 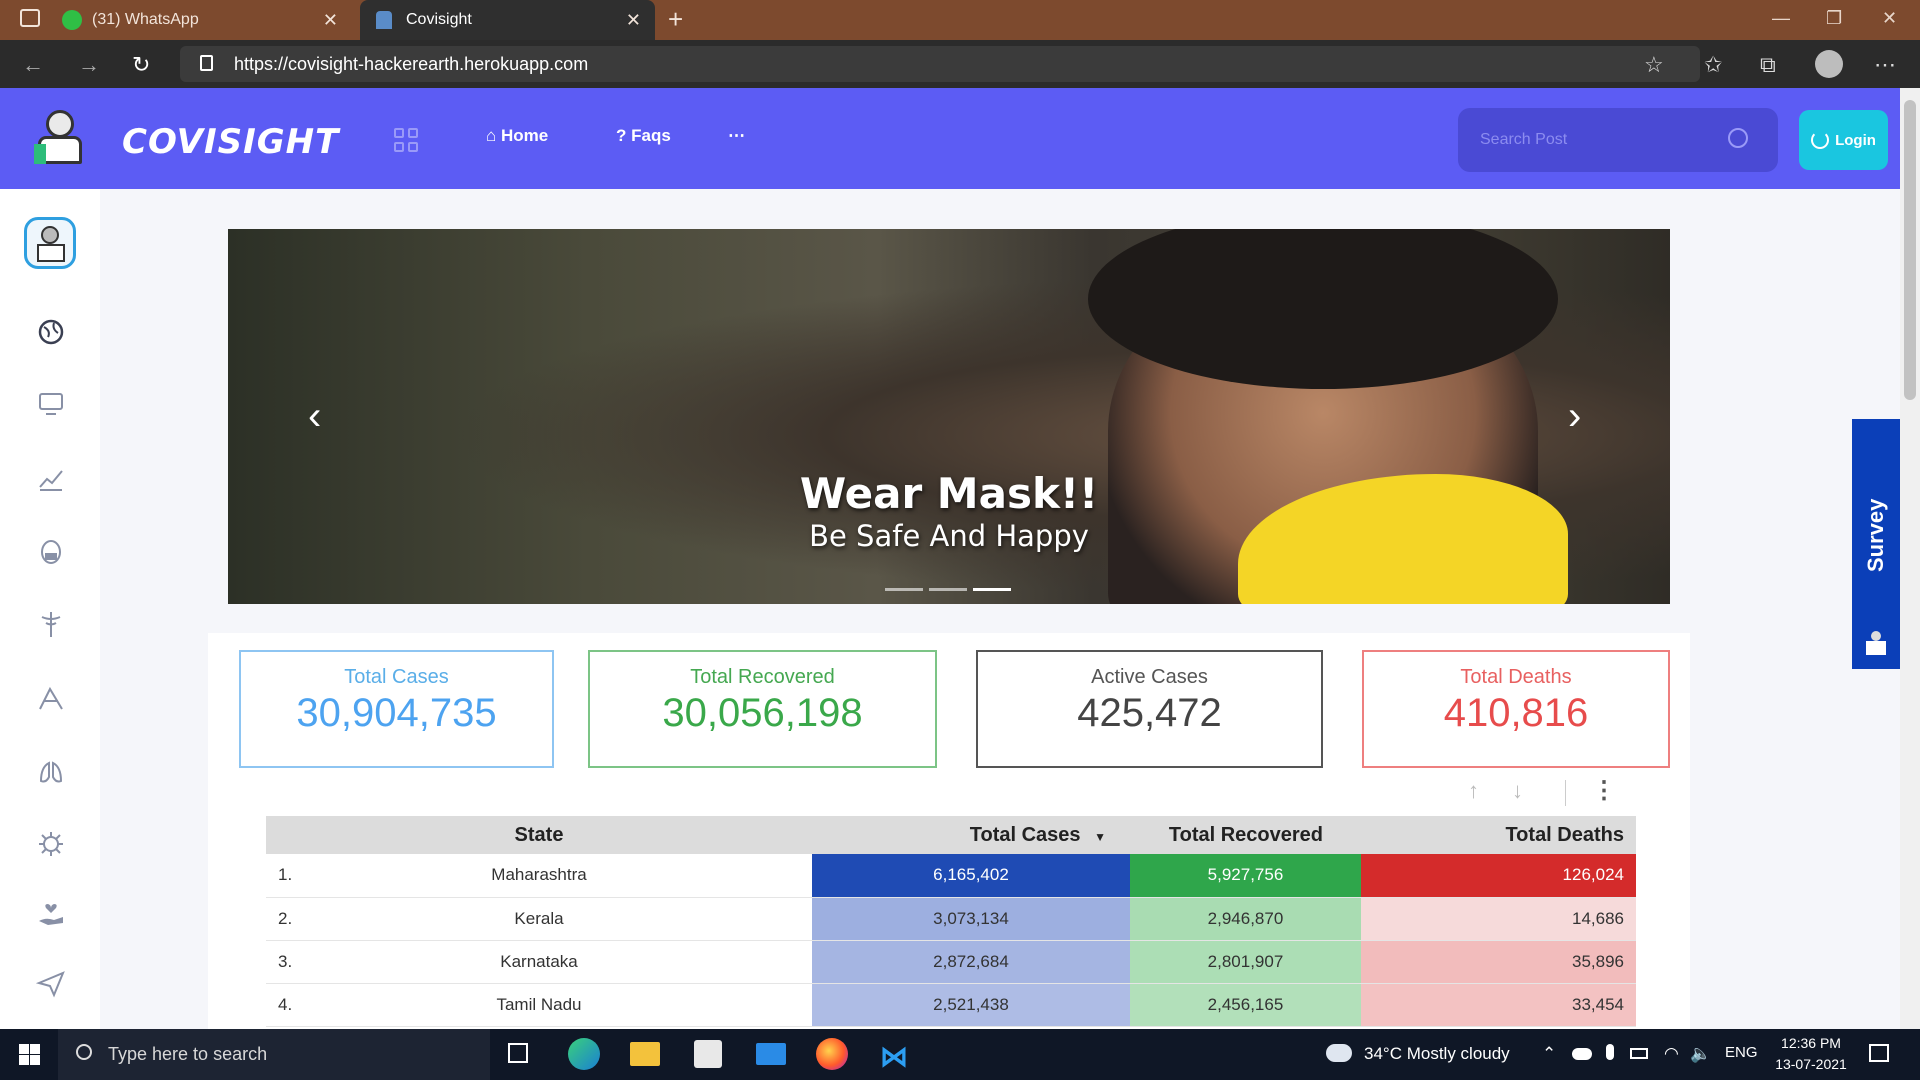 I want to click on deaths-cell: 126,024, so click(x=1498, y=876).